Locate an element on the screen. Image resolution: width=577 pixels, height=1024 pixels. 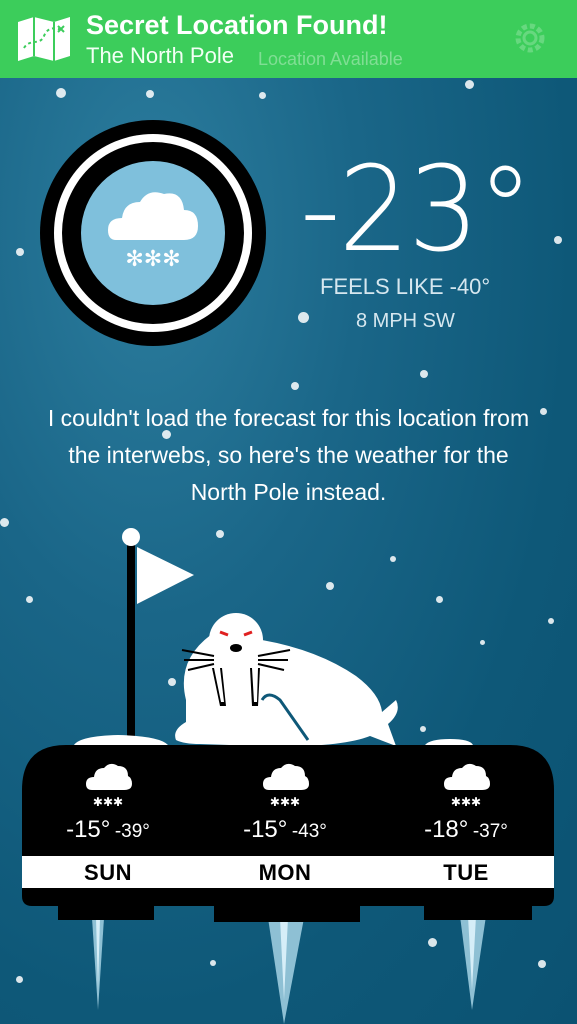
forecast-low: -37° is located at coordinates (490, 831).